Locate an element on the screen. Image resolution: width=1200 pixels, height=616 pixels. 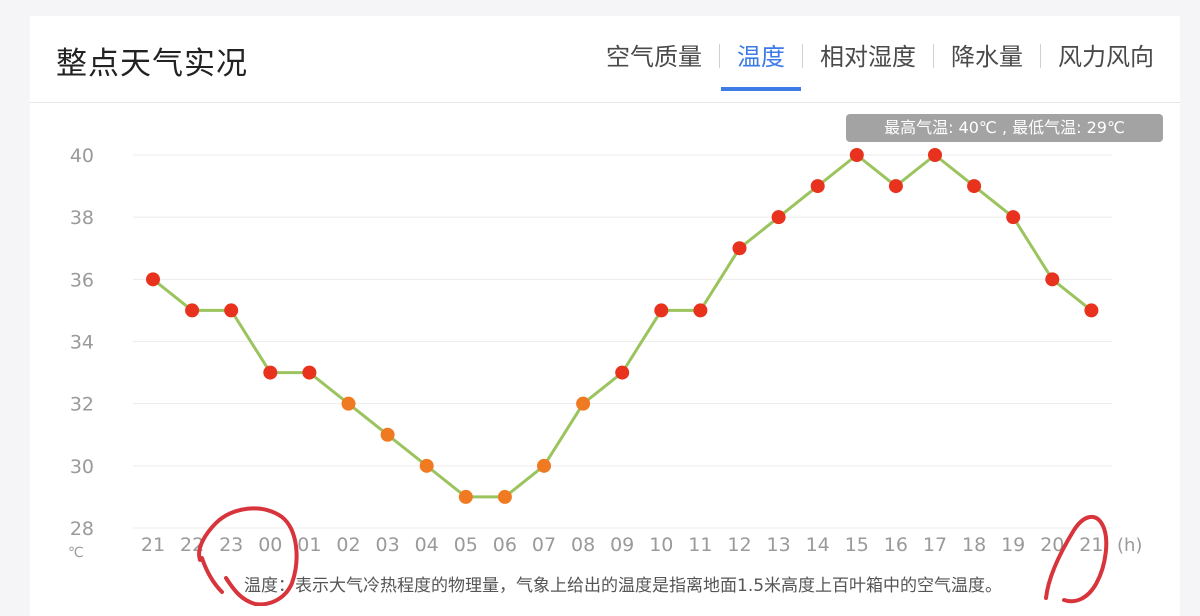
x-tick-label: 02 is located at coordinates (348, 545).